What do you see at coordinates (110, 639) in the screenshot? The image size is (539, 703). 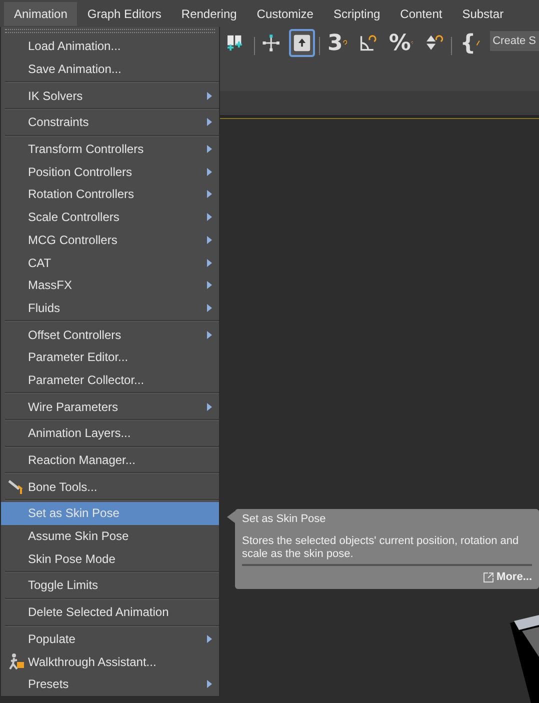 I see `menu-item: Populate` at bounding box center [110, 639].